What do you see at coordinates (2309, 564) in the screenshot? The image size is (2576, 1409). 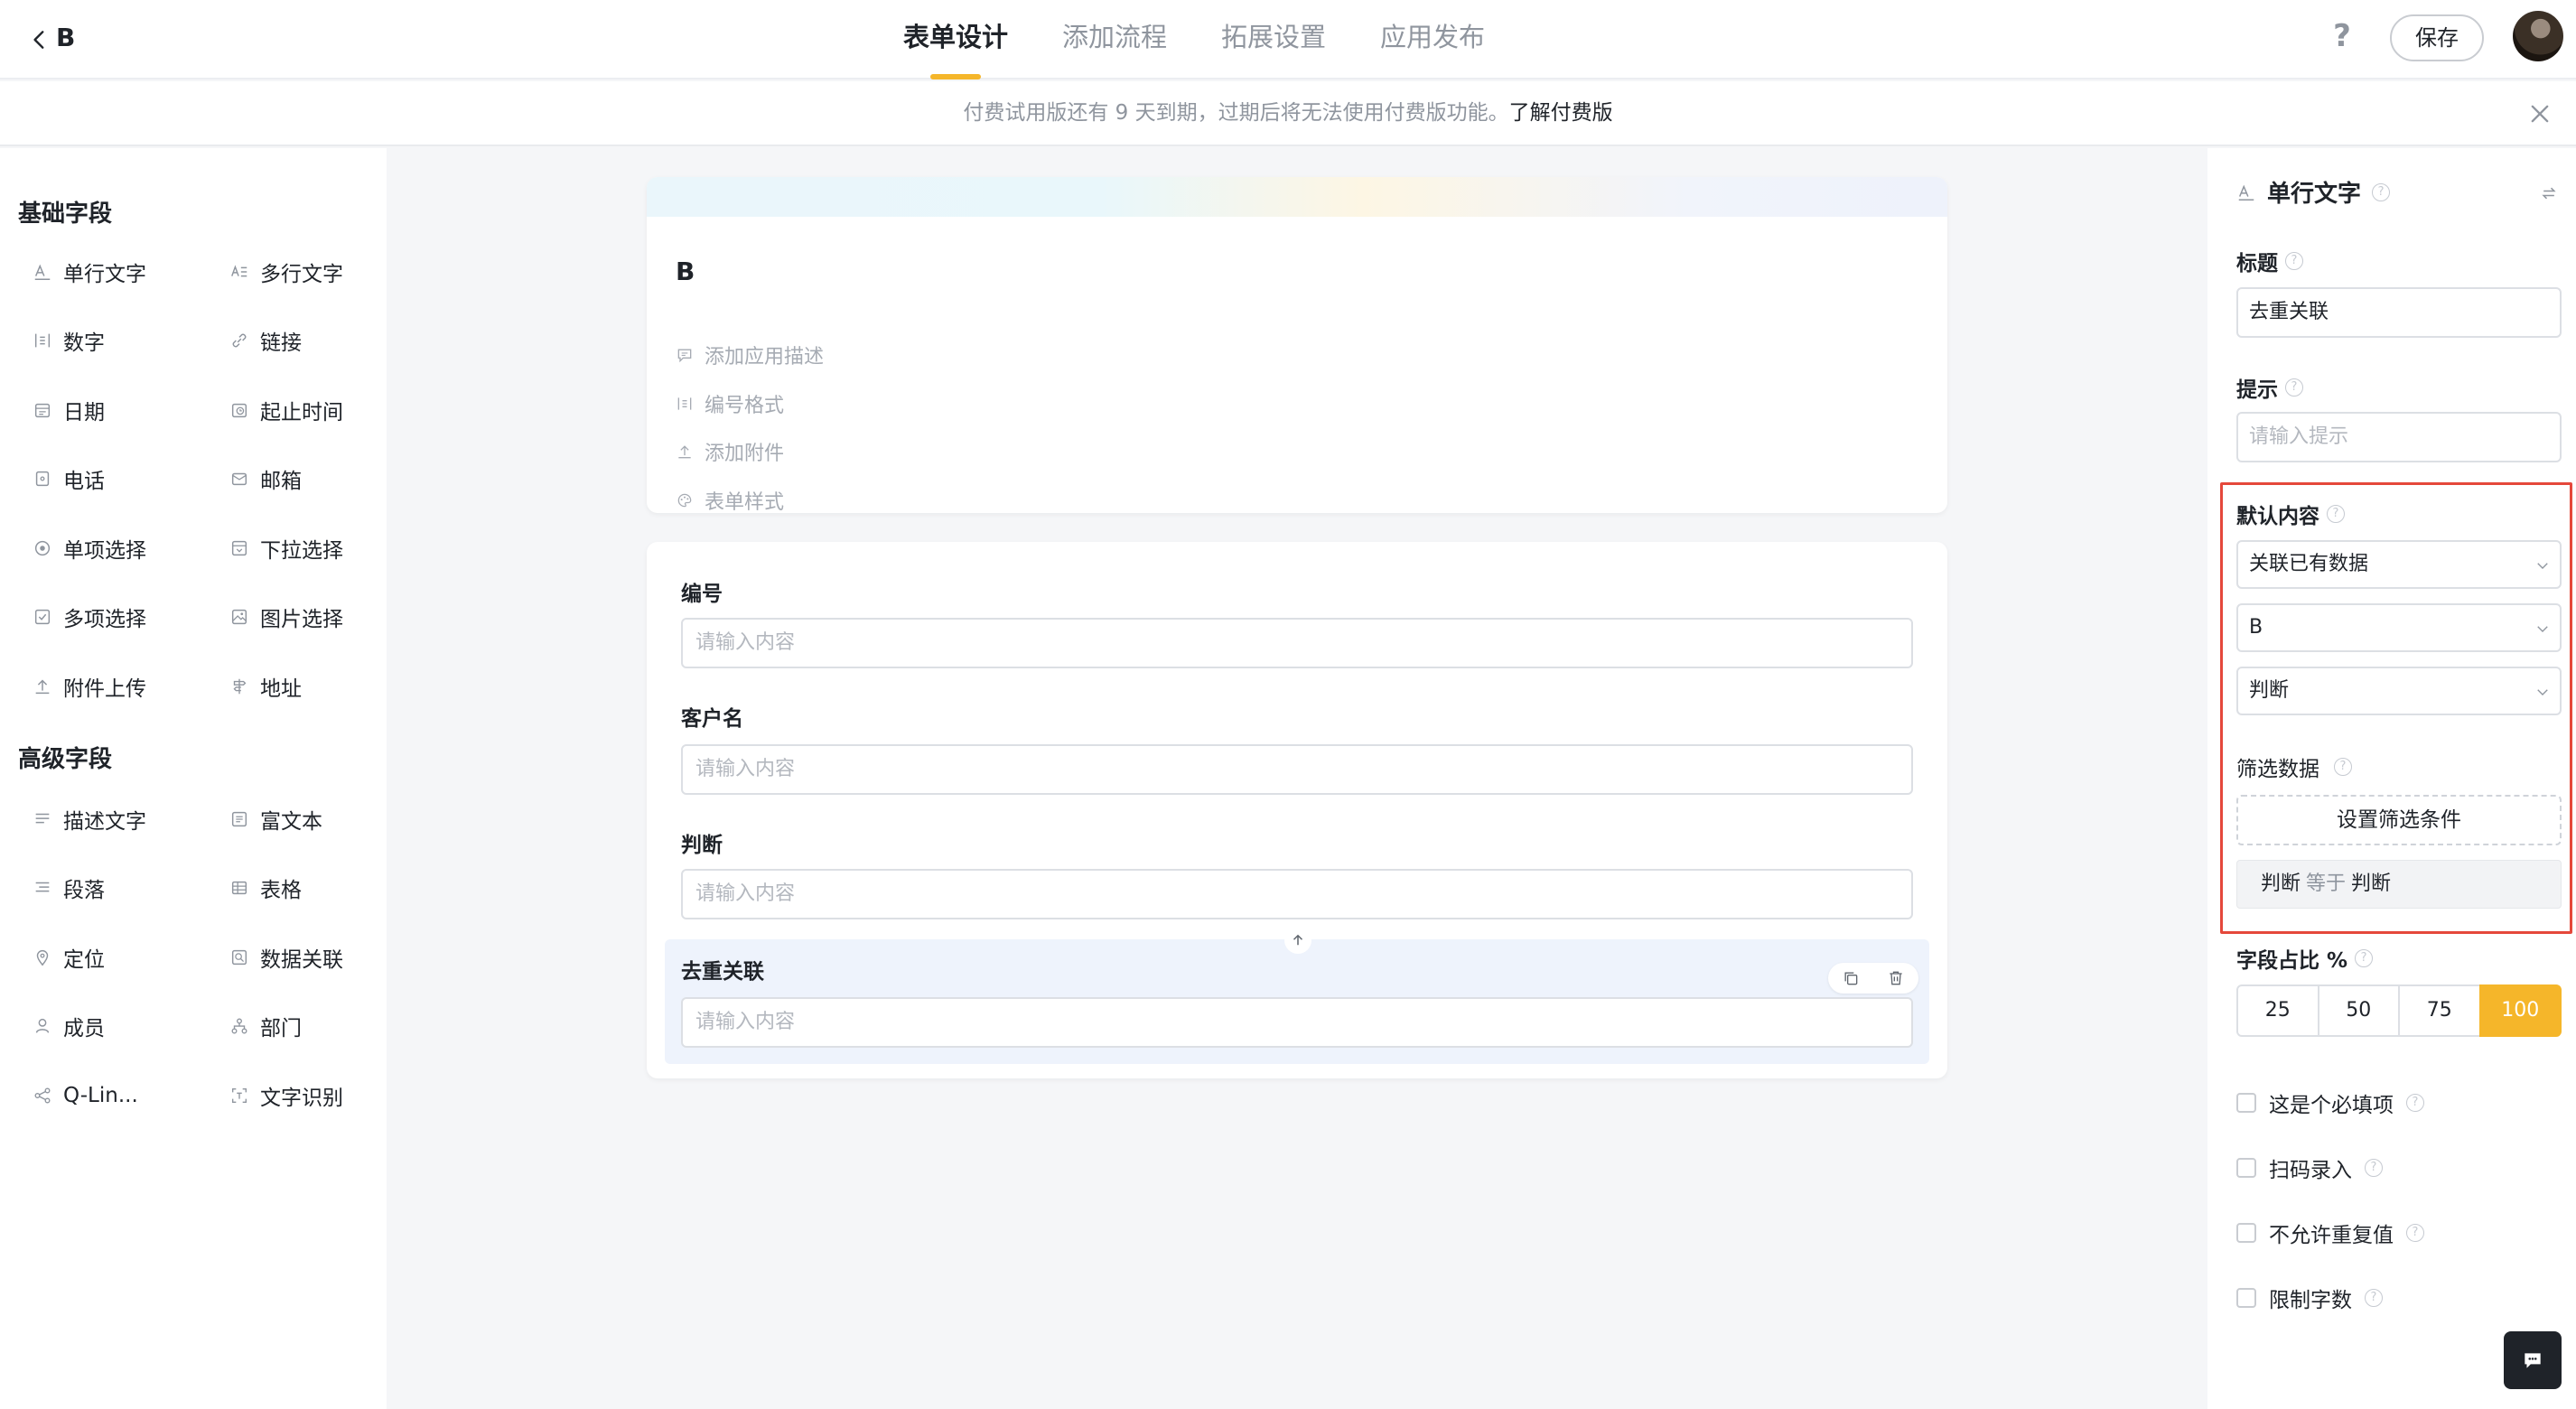 I see `default-mode-value: 关联已有数据` at bounding box center [2309, 564].